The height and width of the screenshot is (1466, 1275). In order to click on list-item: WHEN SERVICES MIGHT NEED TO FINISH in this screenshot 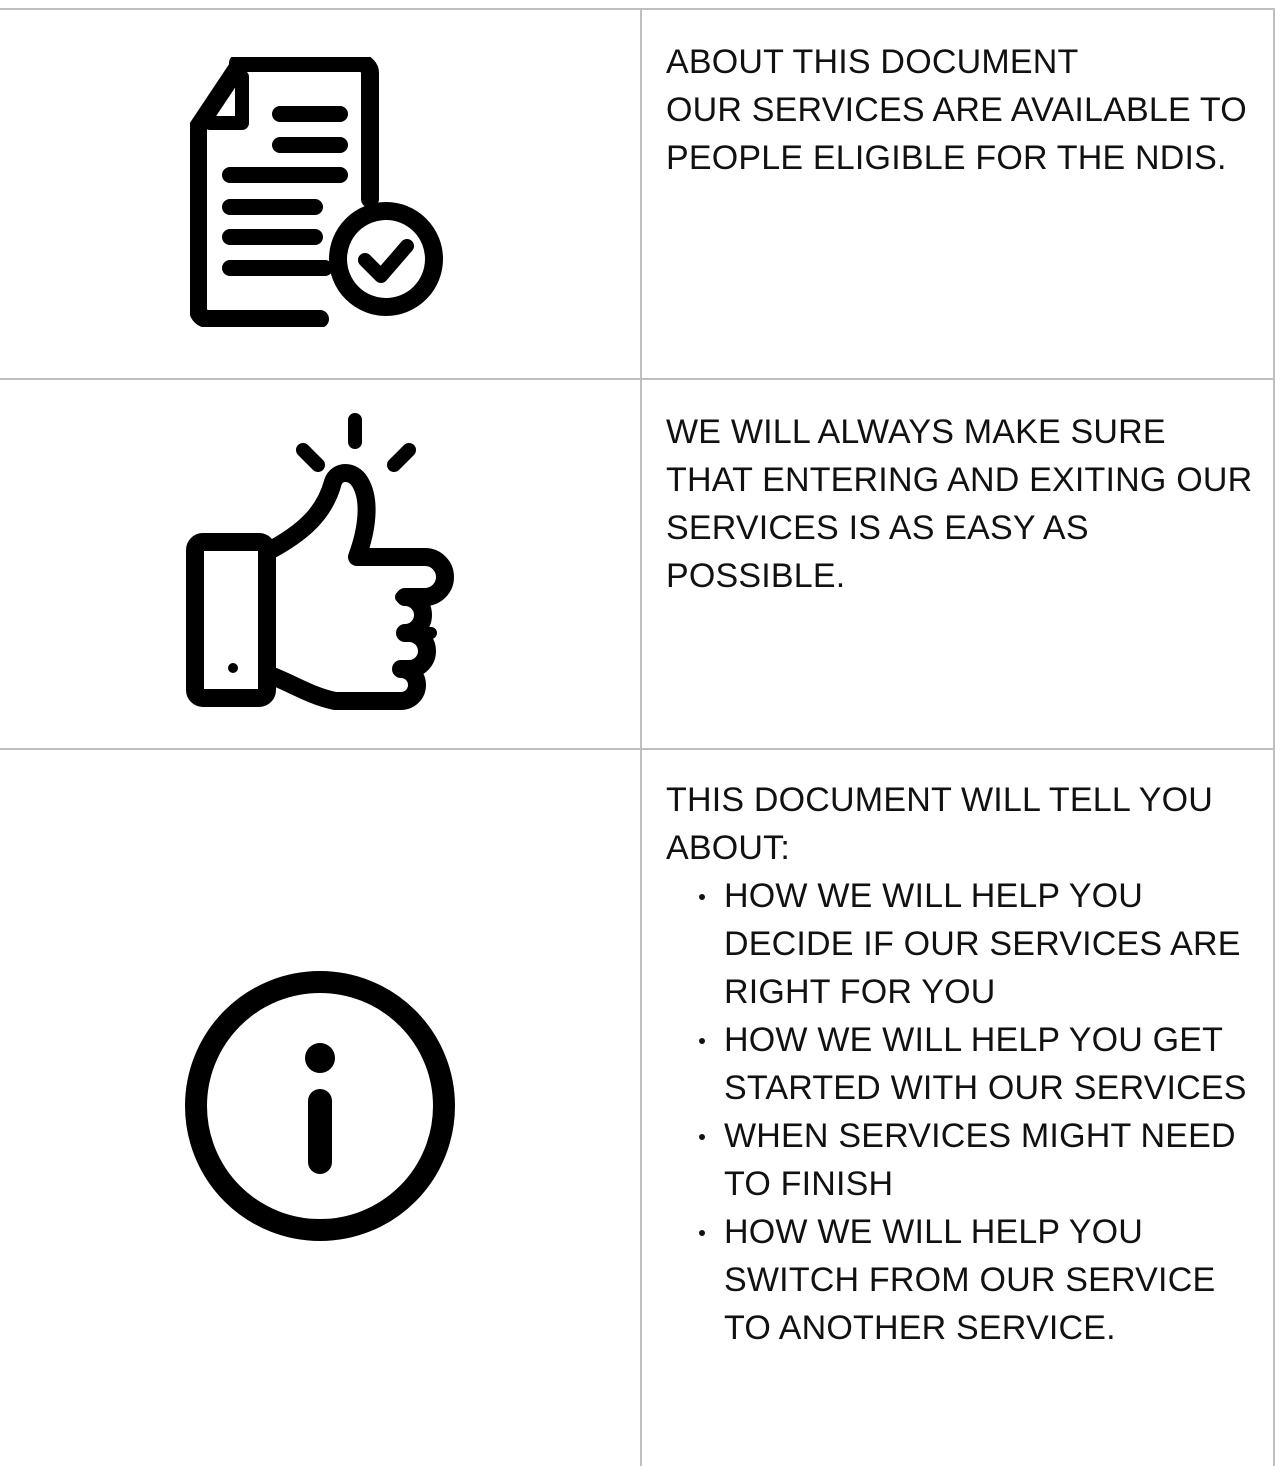, I will do `click(977, 1160)`.